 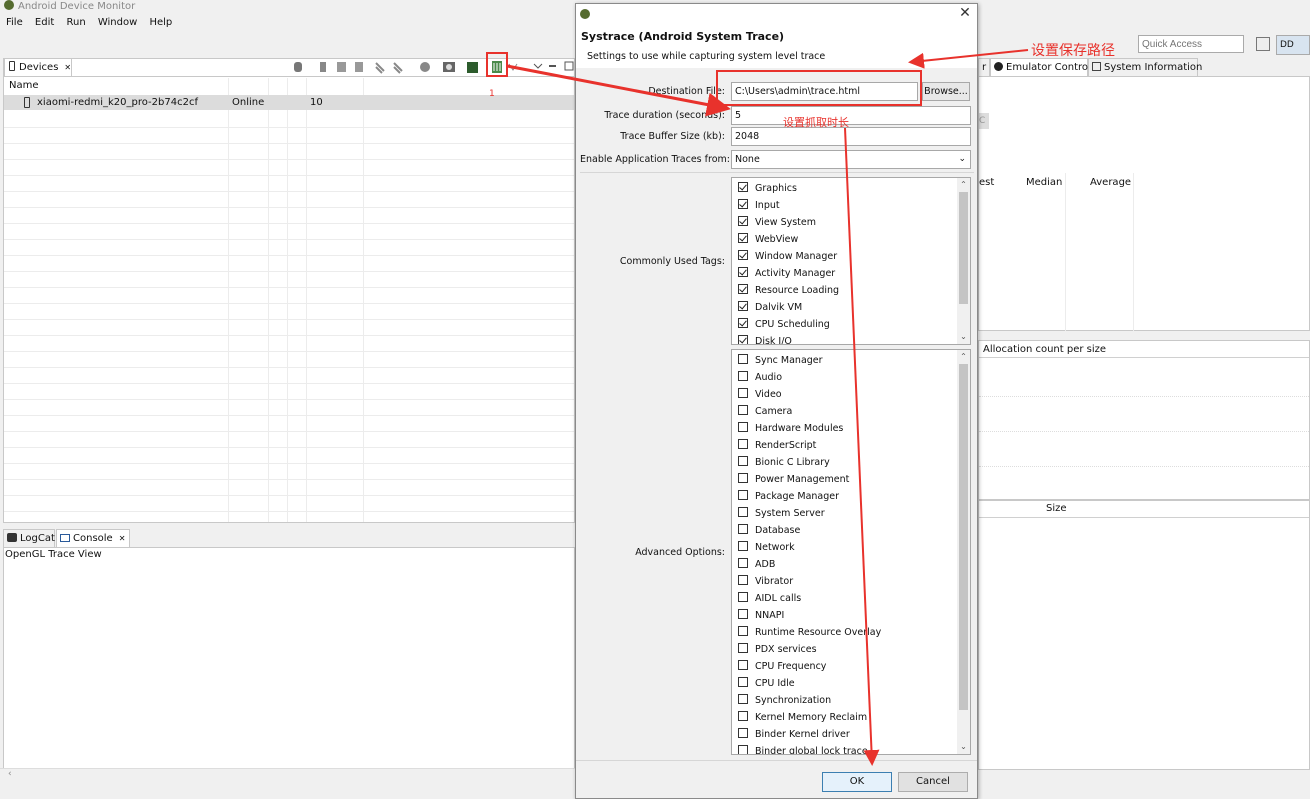 What do you see at coordinates (784, 324) in the screenshot?
I see `tag-checkbox-item: CPU Scheduling` at bounding box center [784, 324].